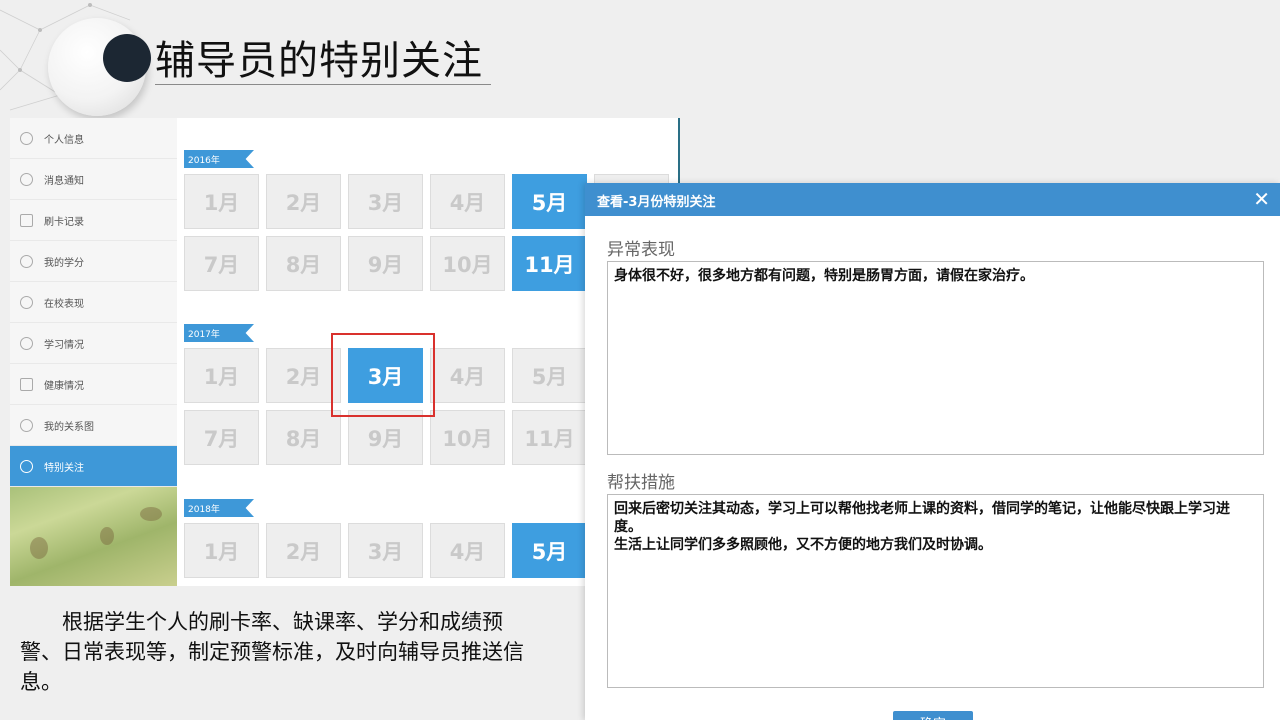 This screenshot has height=720, width=1280. Describe the element at coordinates (323, 84) in the screenshot. I see `title-underline` at that location.